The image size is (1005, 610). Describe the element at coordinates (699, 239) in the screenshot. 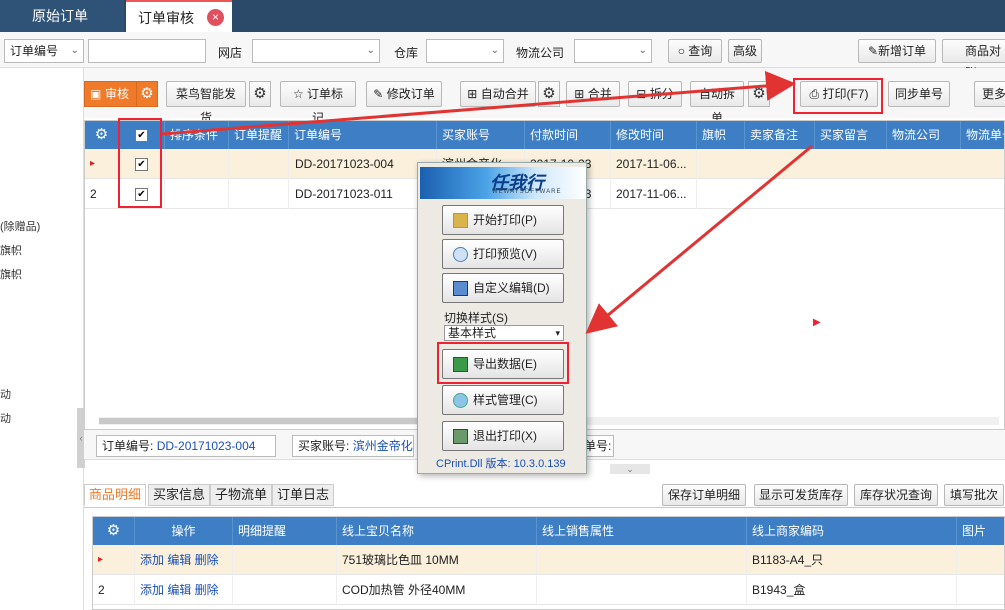

I see `arrow-to-export` at that location.